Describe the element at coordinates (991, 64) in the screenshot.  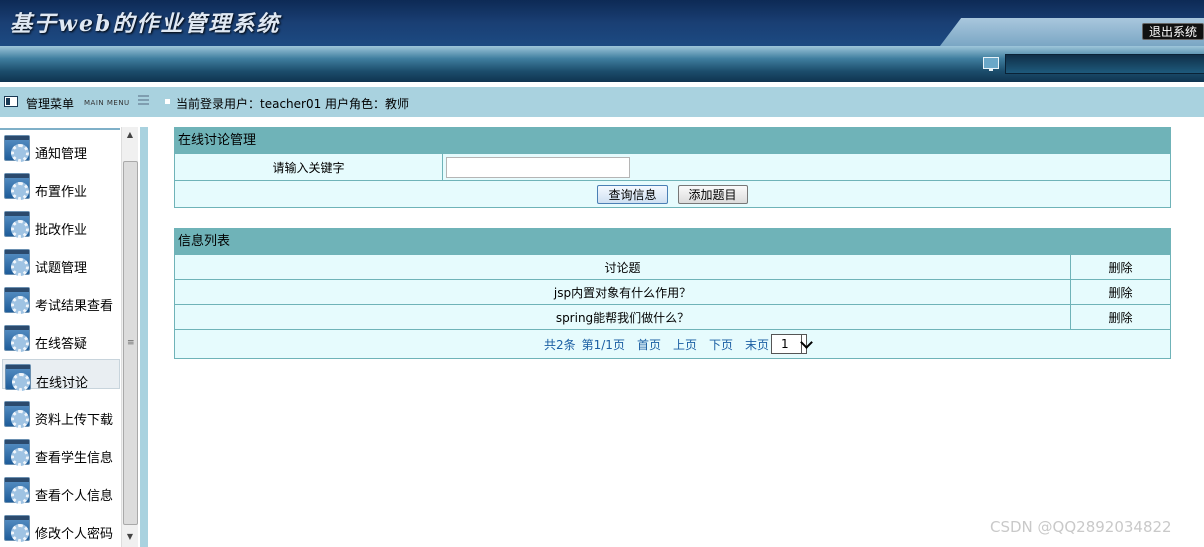
I see `monitor-icon` at that location.